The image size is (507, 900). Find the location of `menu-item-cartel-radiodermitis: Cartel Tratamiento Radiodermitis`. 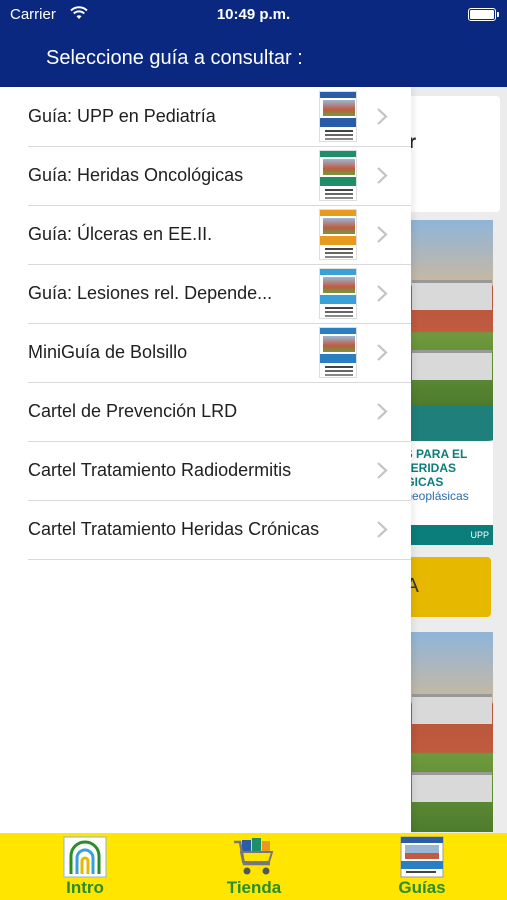

menu-item-cartel-radiodermitis: Cartel Tratamiento Radiodermitis is located at coordinates (205, 470).